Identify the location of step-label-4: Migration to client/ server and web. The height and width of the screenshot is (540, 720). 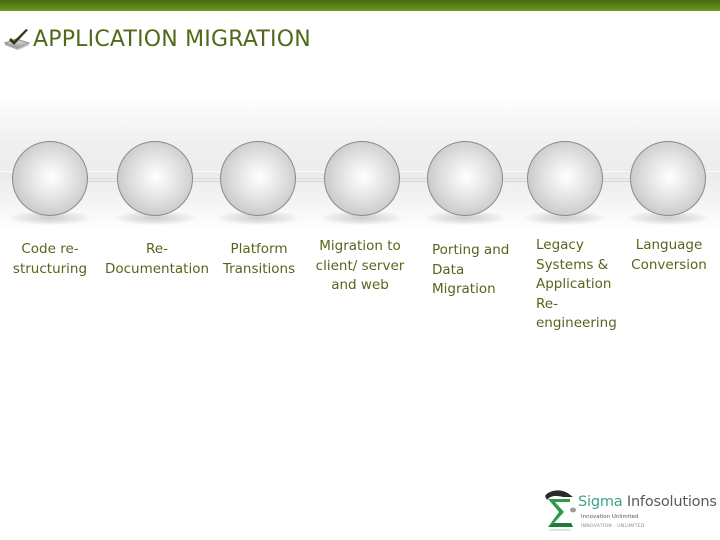
(360, 265).